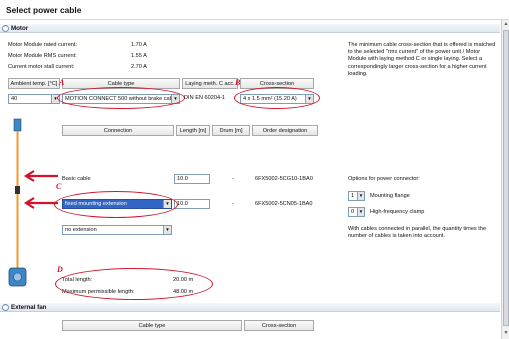 The height and width of the screenshot is (339, 509). Describe the element at coordinates (14, 99) in the screenshot. I see `ambient-temp-value: 40` at that location.